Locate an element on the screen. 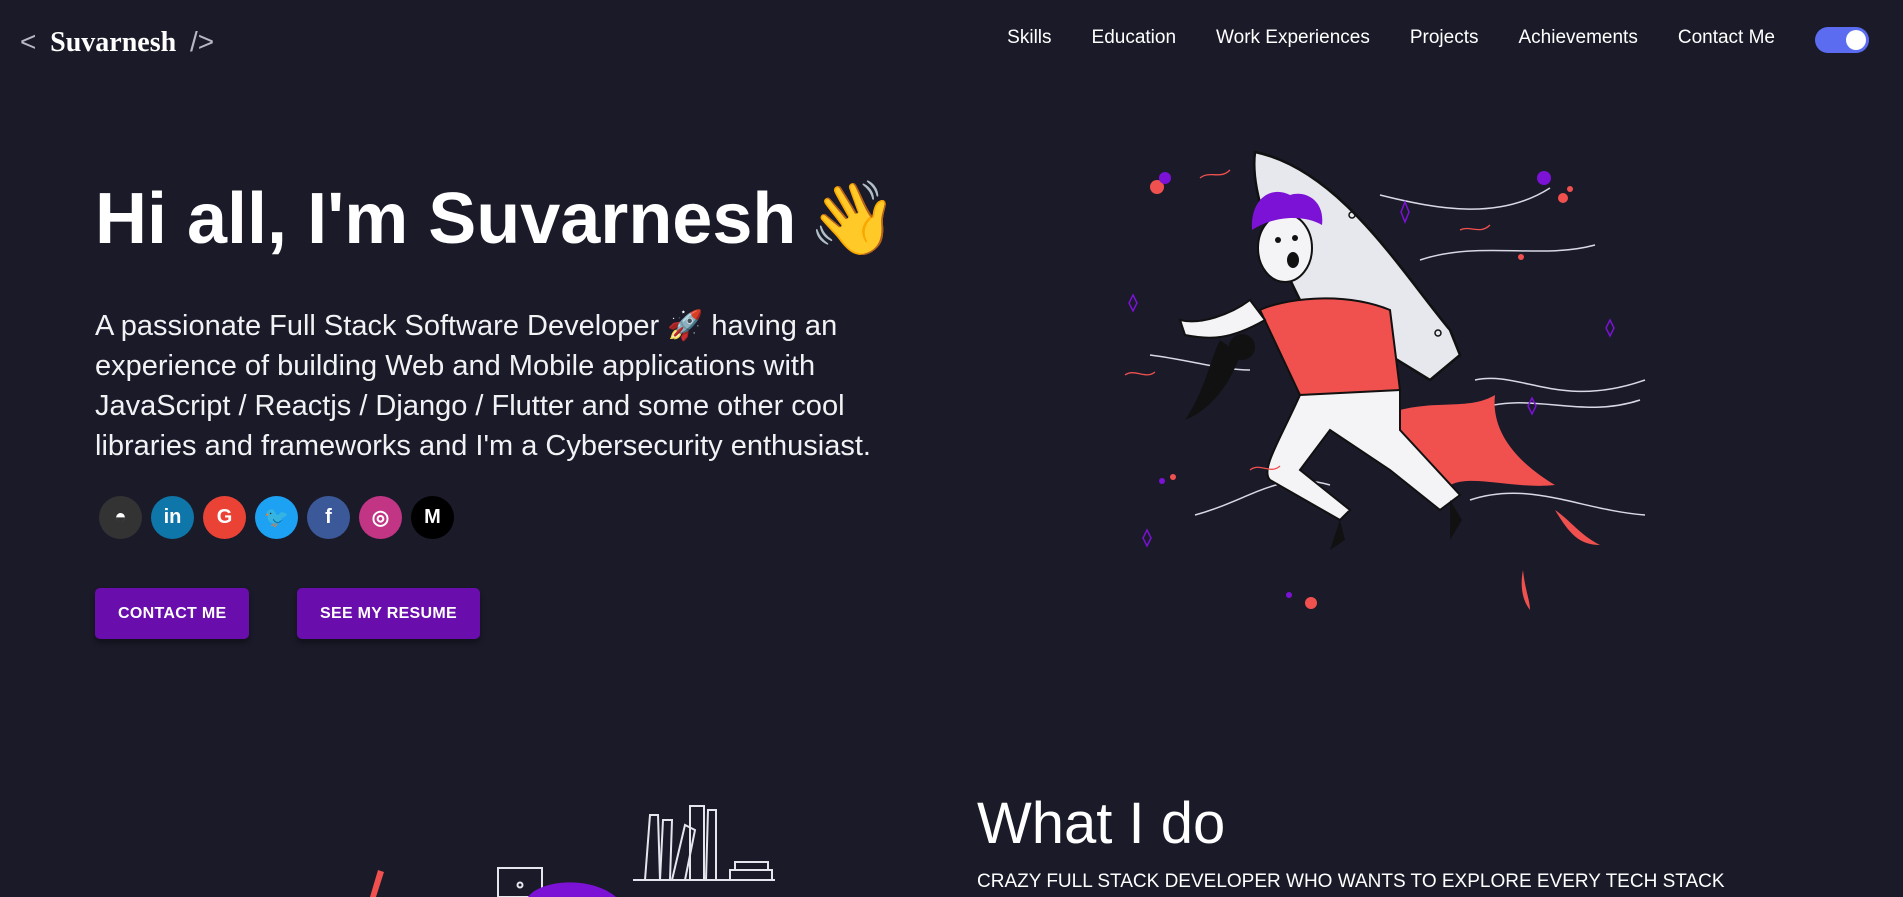 The width and height of the screenshot is (1903, 897). social-links: ◓ in G 🐦 f ◎ M is located at coordinates (276, 517).